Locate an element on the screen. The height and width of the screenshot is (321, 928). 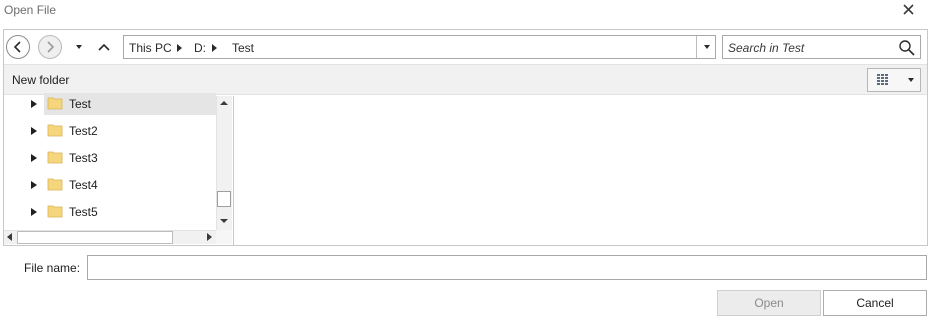
address-dropdown-button is located at coordinates (706, 47).